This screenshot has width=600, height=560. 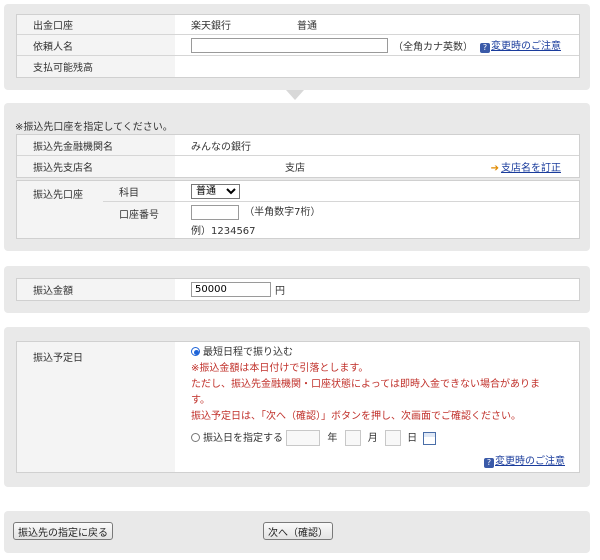 What do you see at coordinates (430, 438) in the screenshot?
I see `calendar-icon` at bounding box center [430, 438].